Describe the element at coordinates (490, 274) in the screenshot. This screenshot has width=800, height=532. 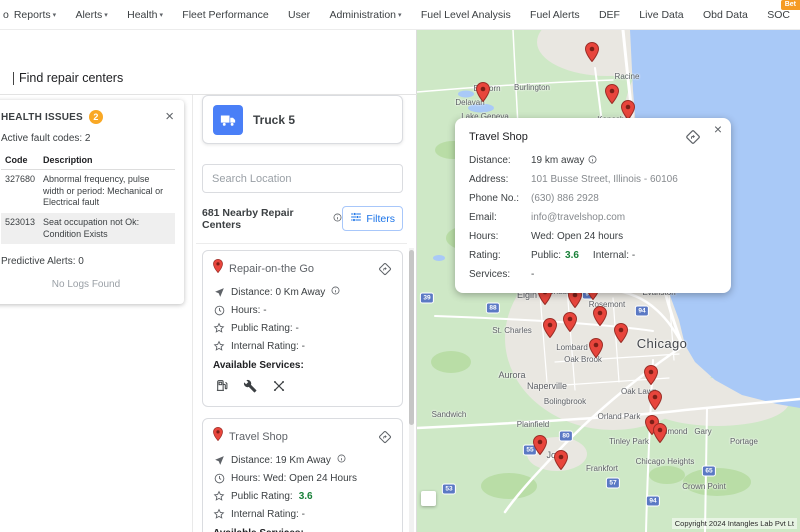
I see `info-row-label: Services:` at that location.